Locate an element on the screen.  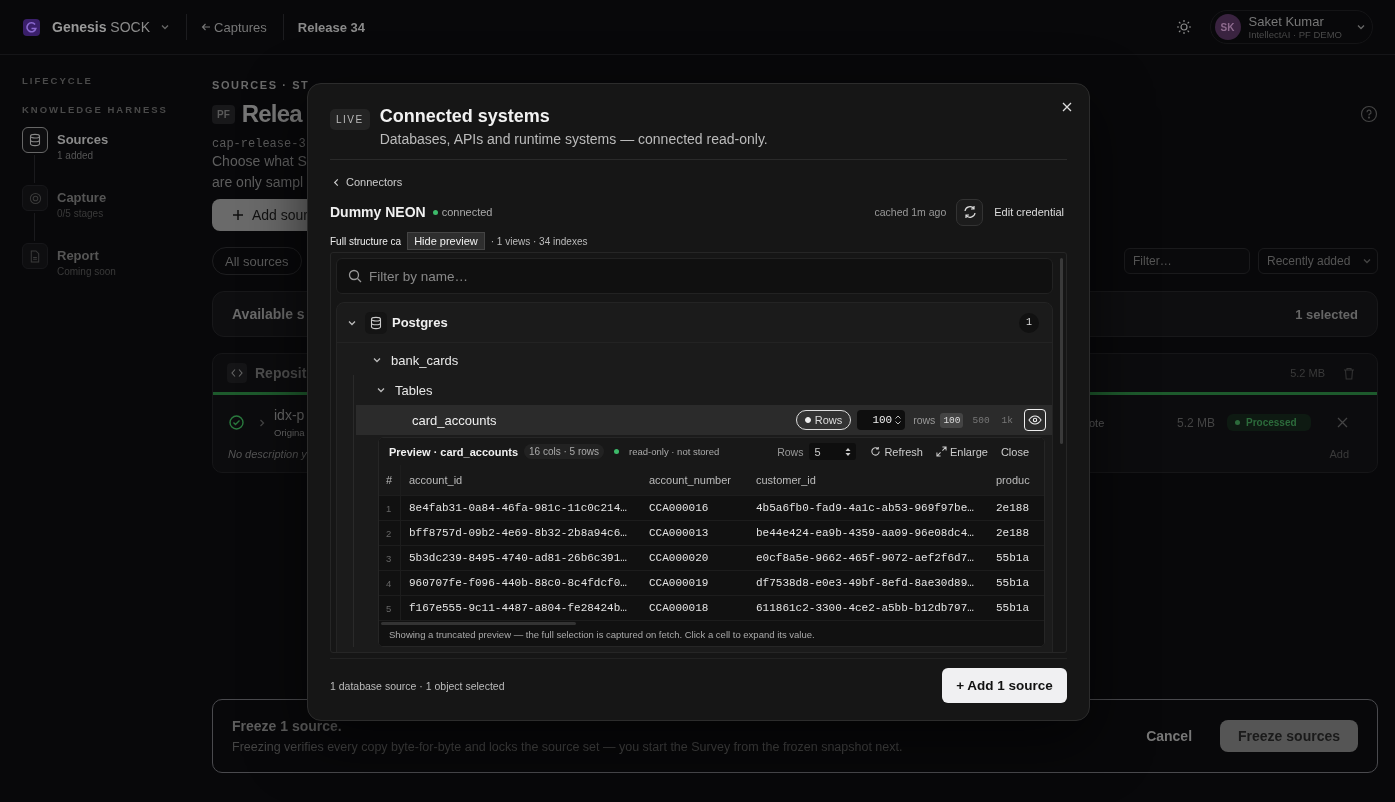
table-cell: CCA000019 is located at coordinates (694, 583).